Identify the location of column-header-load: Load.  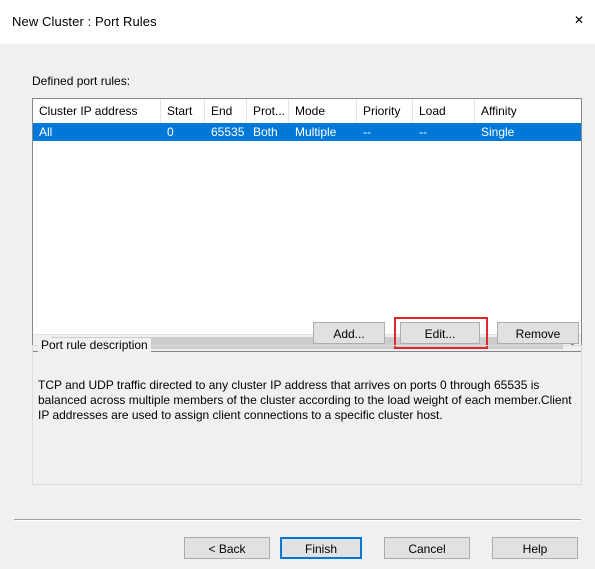
(444, 111).